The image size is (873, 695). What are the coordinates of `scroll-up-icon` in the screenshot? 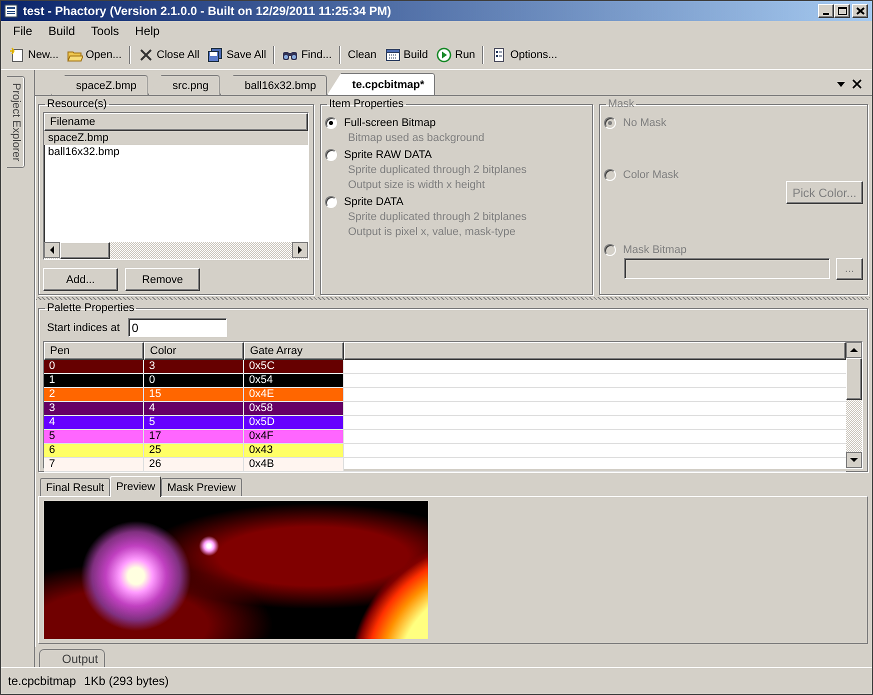 It's located at (854, 350).